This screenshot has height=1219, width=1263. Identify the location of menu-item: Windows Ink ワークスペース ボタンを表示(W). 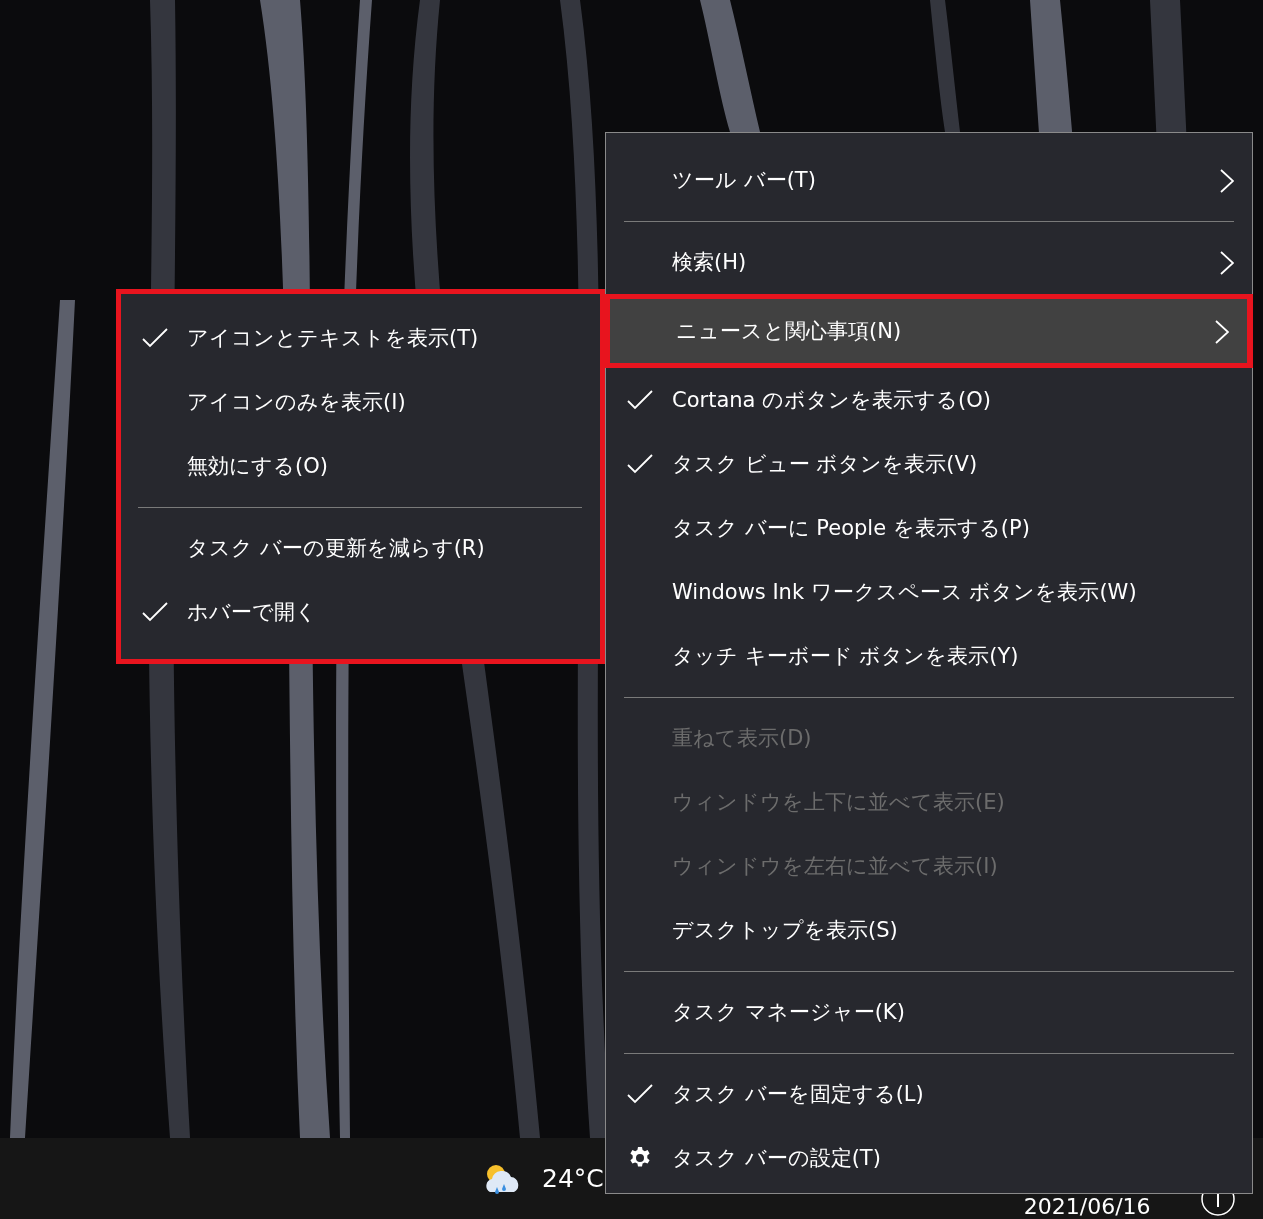
(929, 592).